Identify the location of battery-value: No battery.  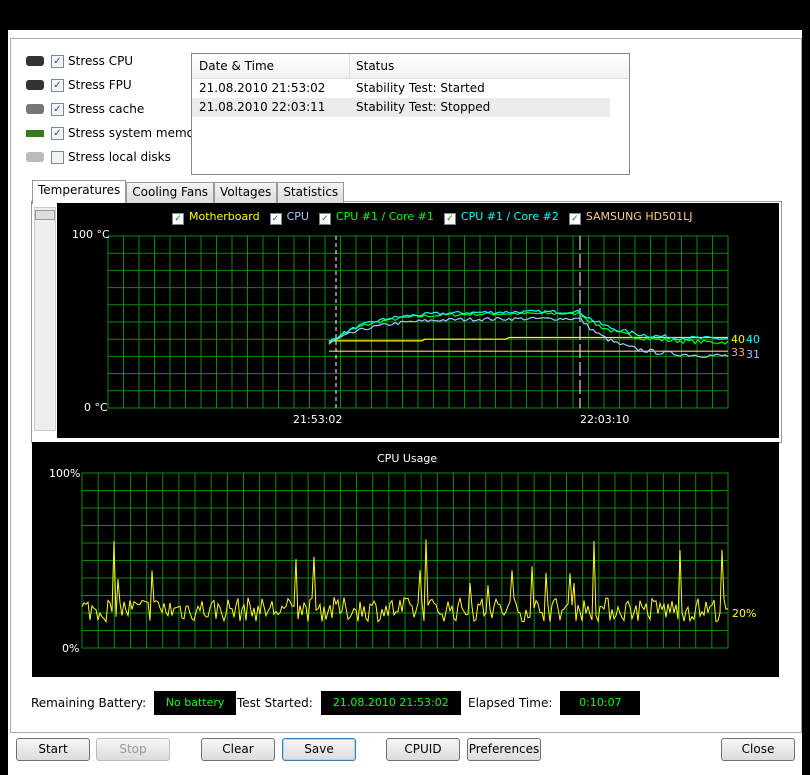
(195, 703).